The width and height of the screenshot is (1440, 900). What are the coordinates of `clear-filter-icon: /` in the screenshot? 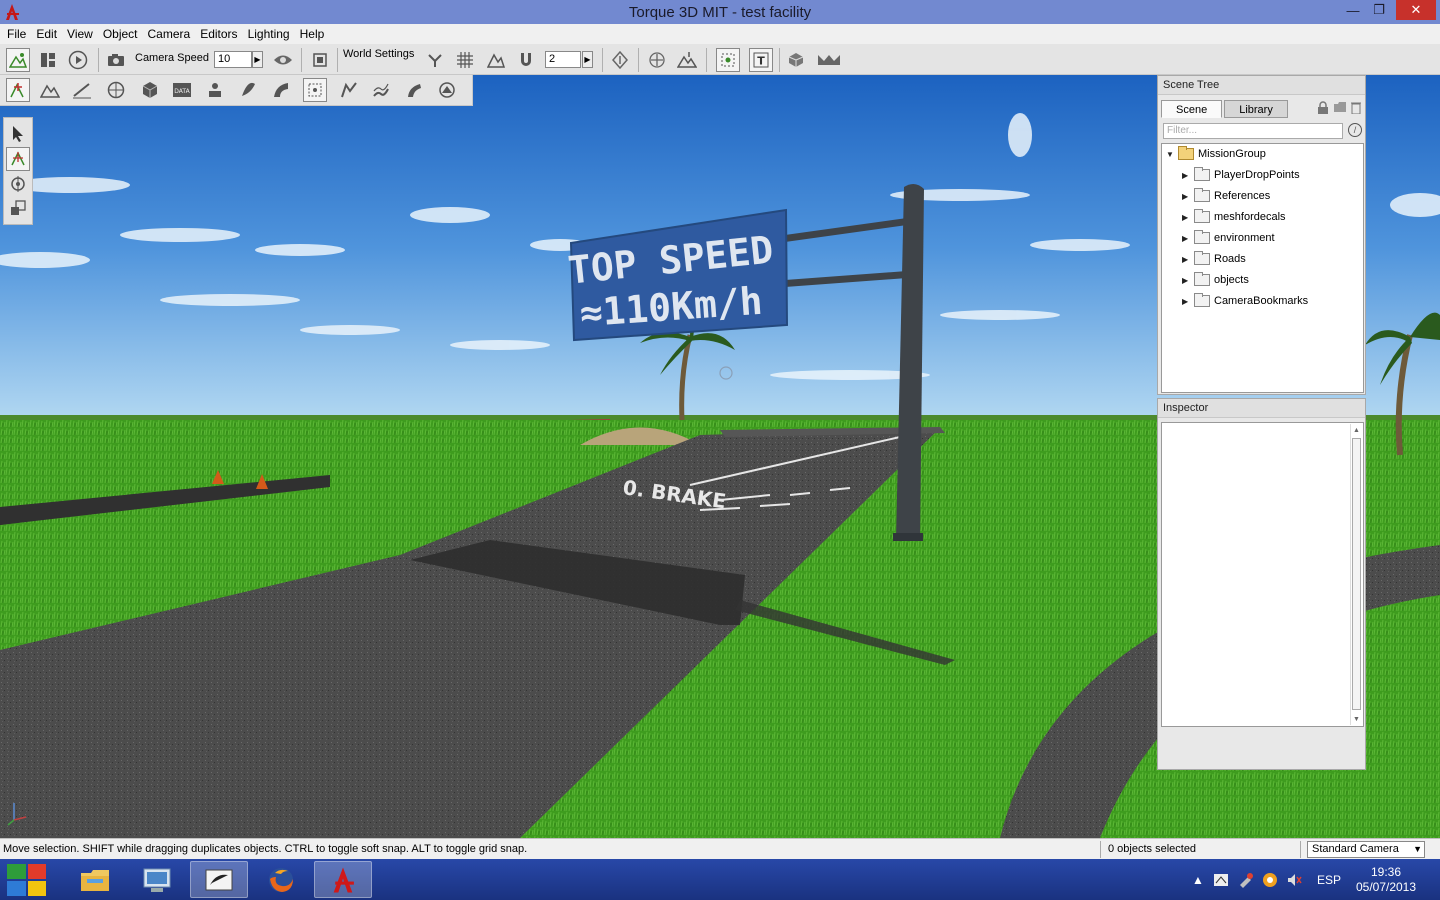 It's located at (1355, 130).